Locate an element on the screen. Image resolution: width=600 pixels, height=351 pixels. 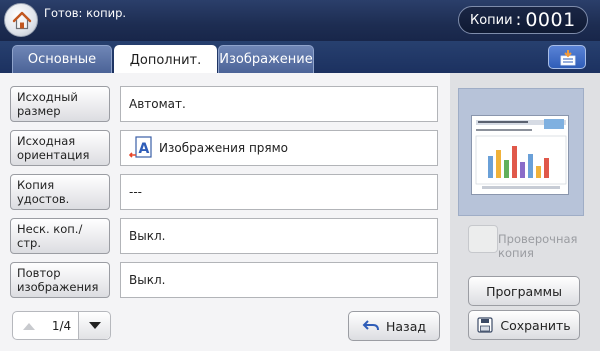
undo-icon is located at coordinates (370, 325).